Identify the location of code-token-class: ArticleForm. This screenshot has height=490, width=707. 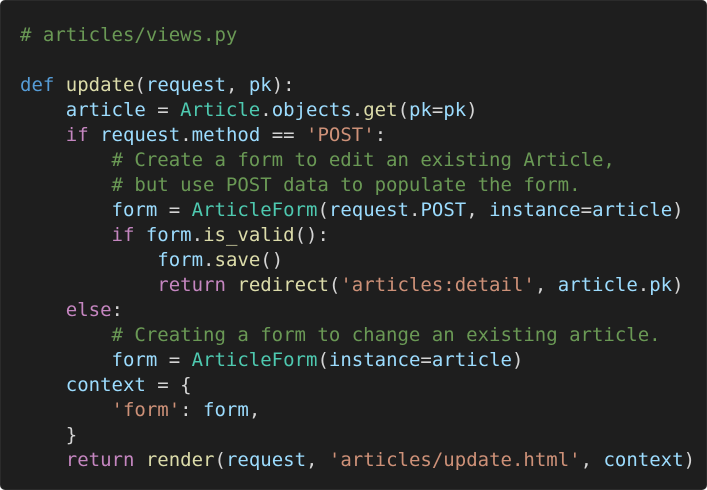
(254, 360).